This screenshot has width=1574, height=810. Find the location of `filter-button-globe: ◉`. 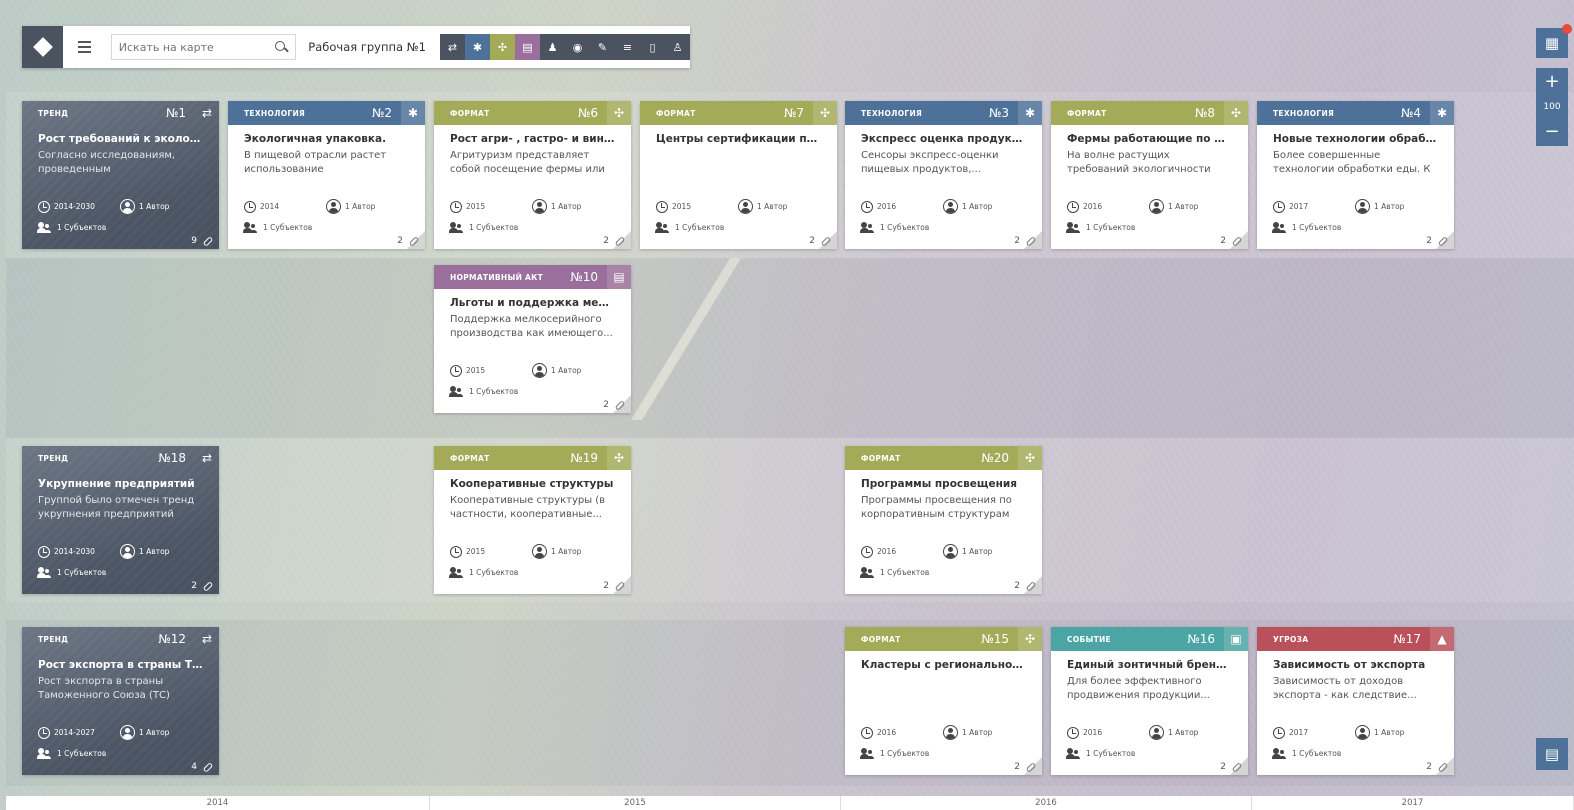

filter-button-globe: ◉ is located at coordinates (577, 47).